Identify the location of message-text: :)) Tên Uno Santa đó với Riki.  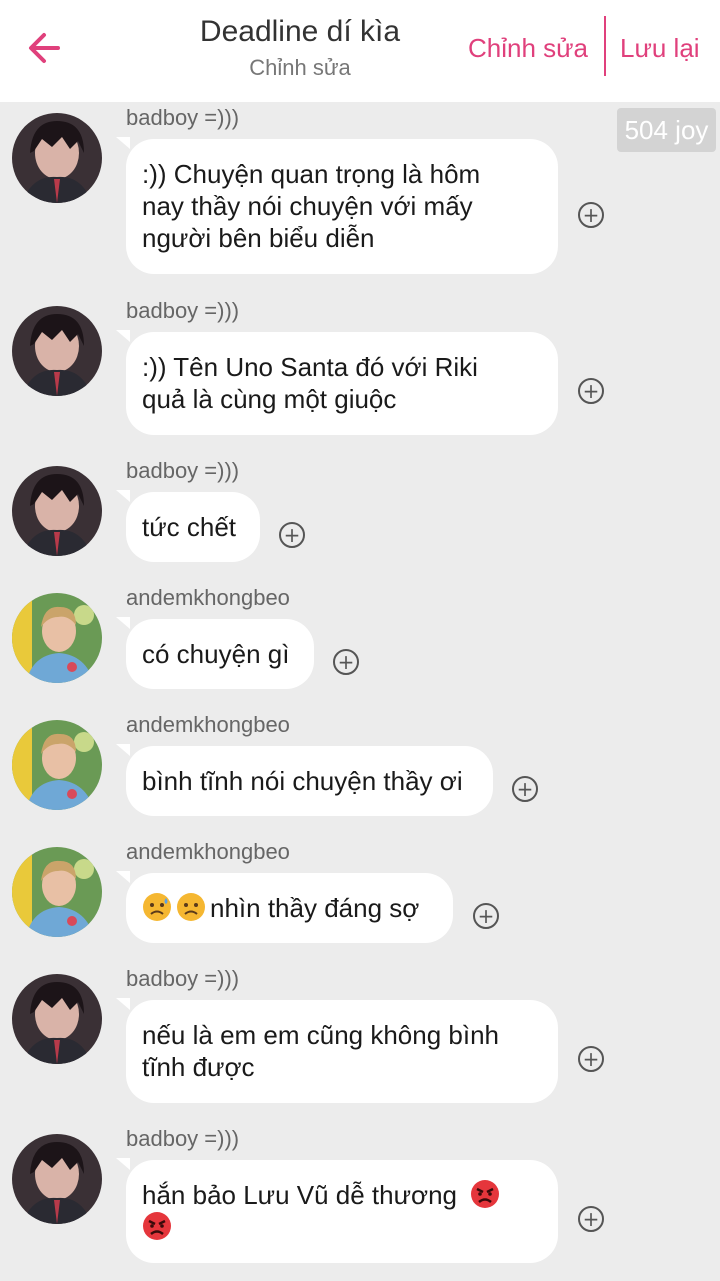
(310, 367).